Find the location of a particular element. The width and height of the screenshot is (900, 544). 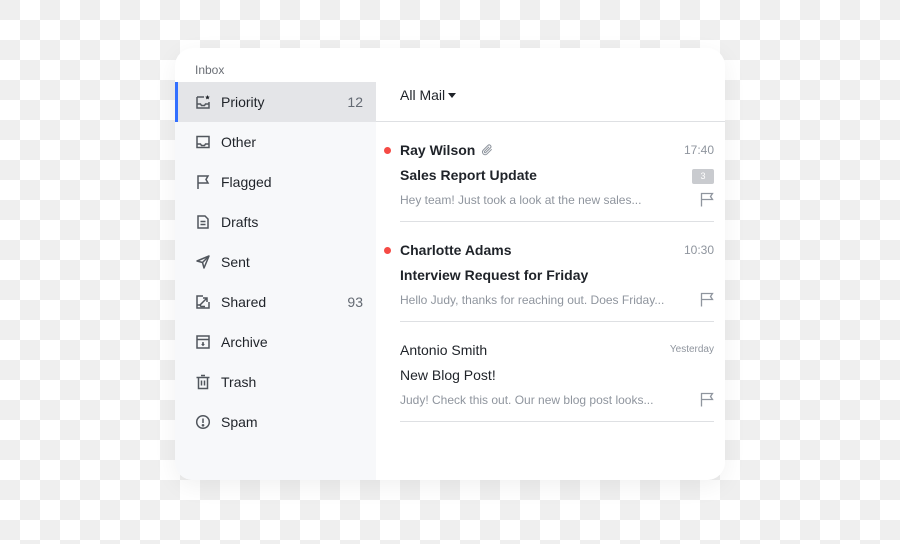

sidebar-item-label: Trash is located at coordinates (239, 382).